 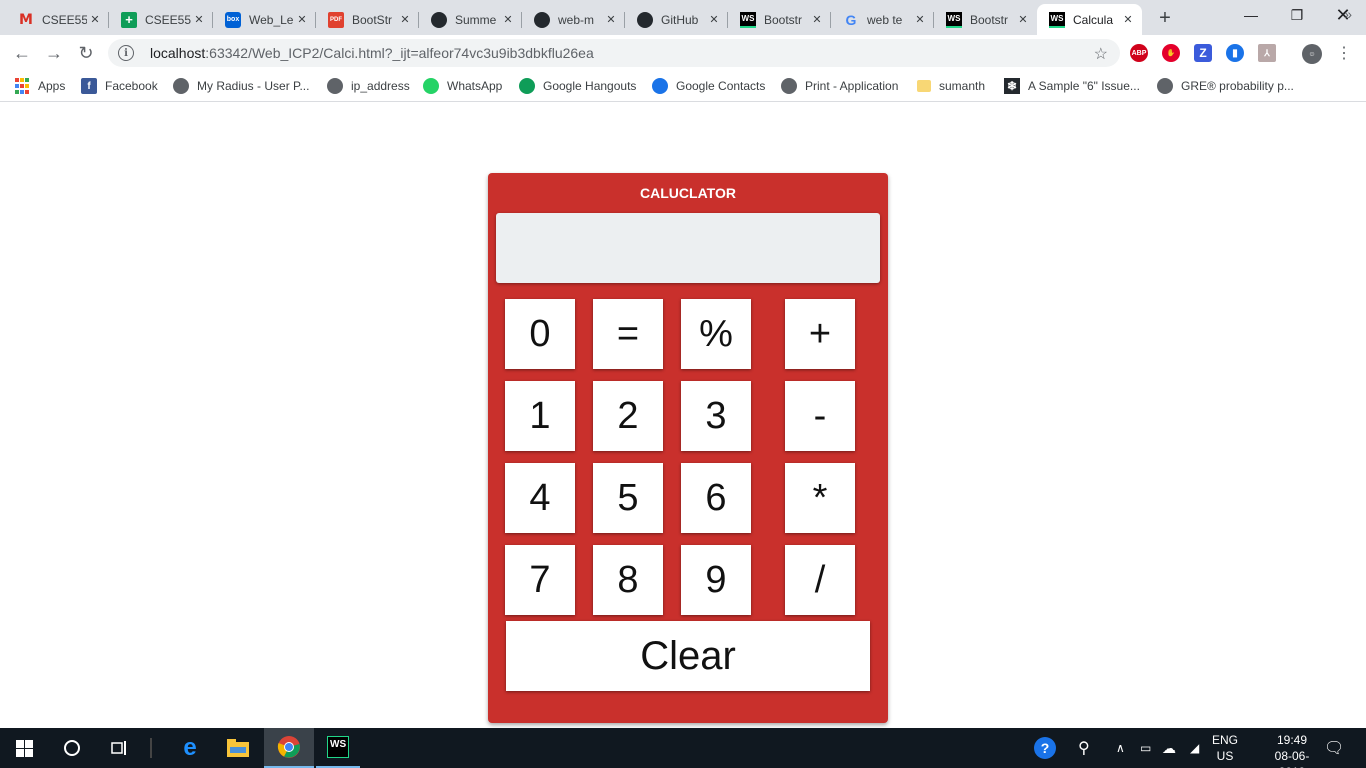 What do you see at coordinates (64, 19) in the screenshot?
I see `tab-title: CSEE55` at bounding box center [64, 19].